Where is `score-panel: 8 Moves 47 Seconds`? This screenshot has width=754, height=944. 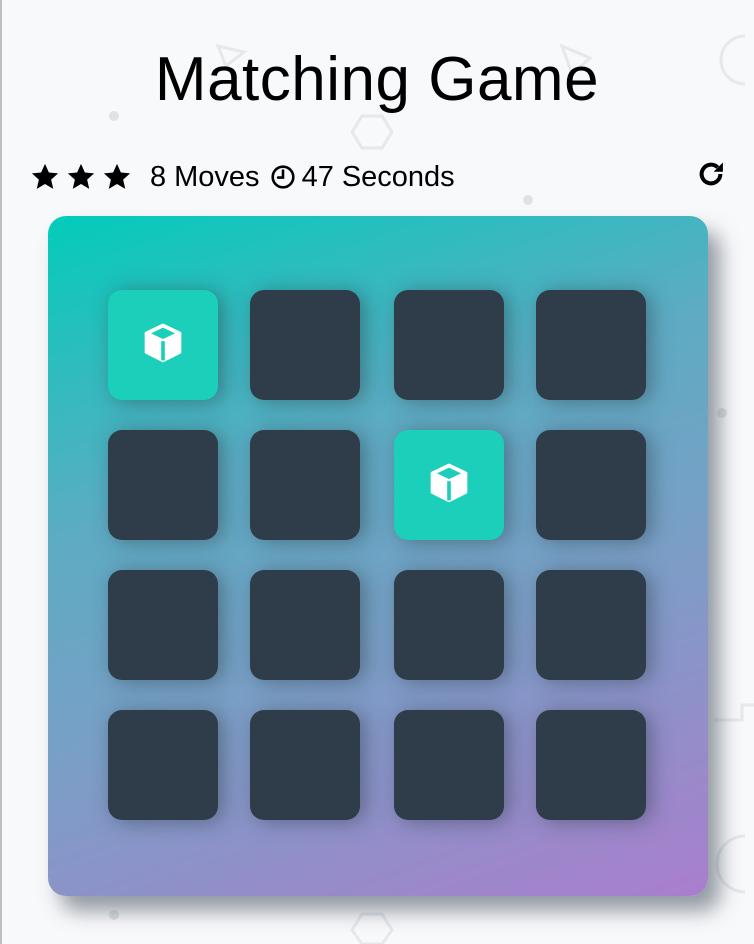 score-panel: 8 Moves 47 Seconds is located at coordinates (380, 177).